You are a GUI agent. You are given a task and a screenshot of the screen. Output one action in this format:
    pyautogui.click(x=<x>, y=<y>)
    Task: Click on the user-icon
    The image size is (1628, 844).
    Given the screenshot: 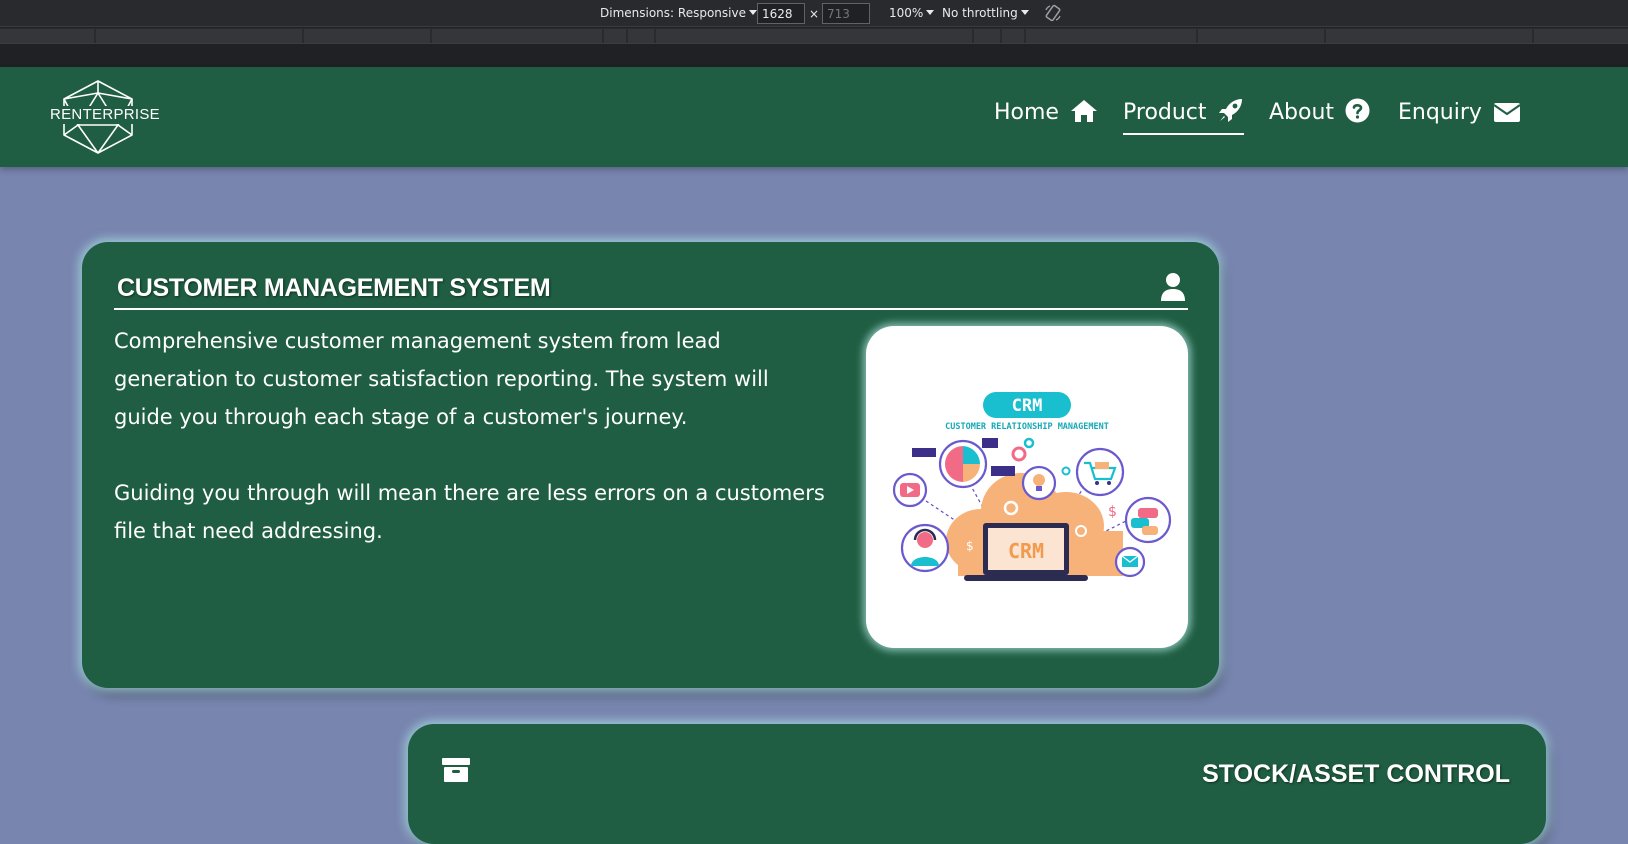 What is the action you would take?
    pyautogui.click(x=1173, y=287)
    